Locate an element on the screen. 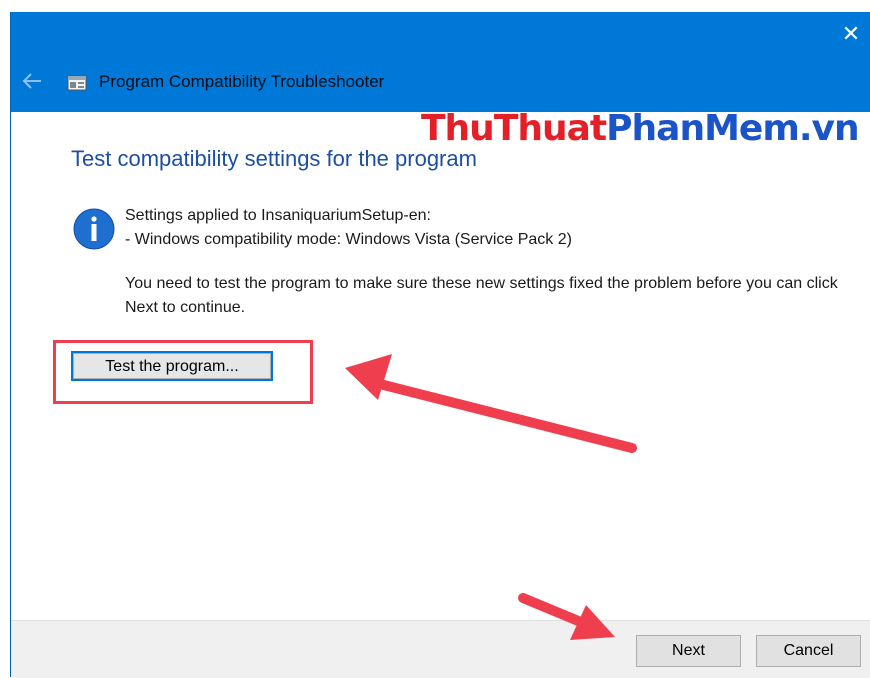 The height and width of the screenshot is (678, 870). watermark-part: PhanMem is located at coordinates (703, 128).